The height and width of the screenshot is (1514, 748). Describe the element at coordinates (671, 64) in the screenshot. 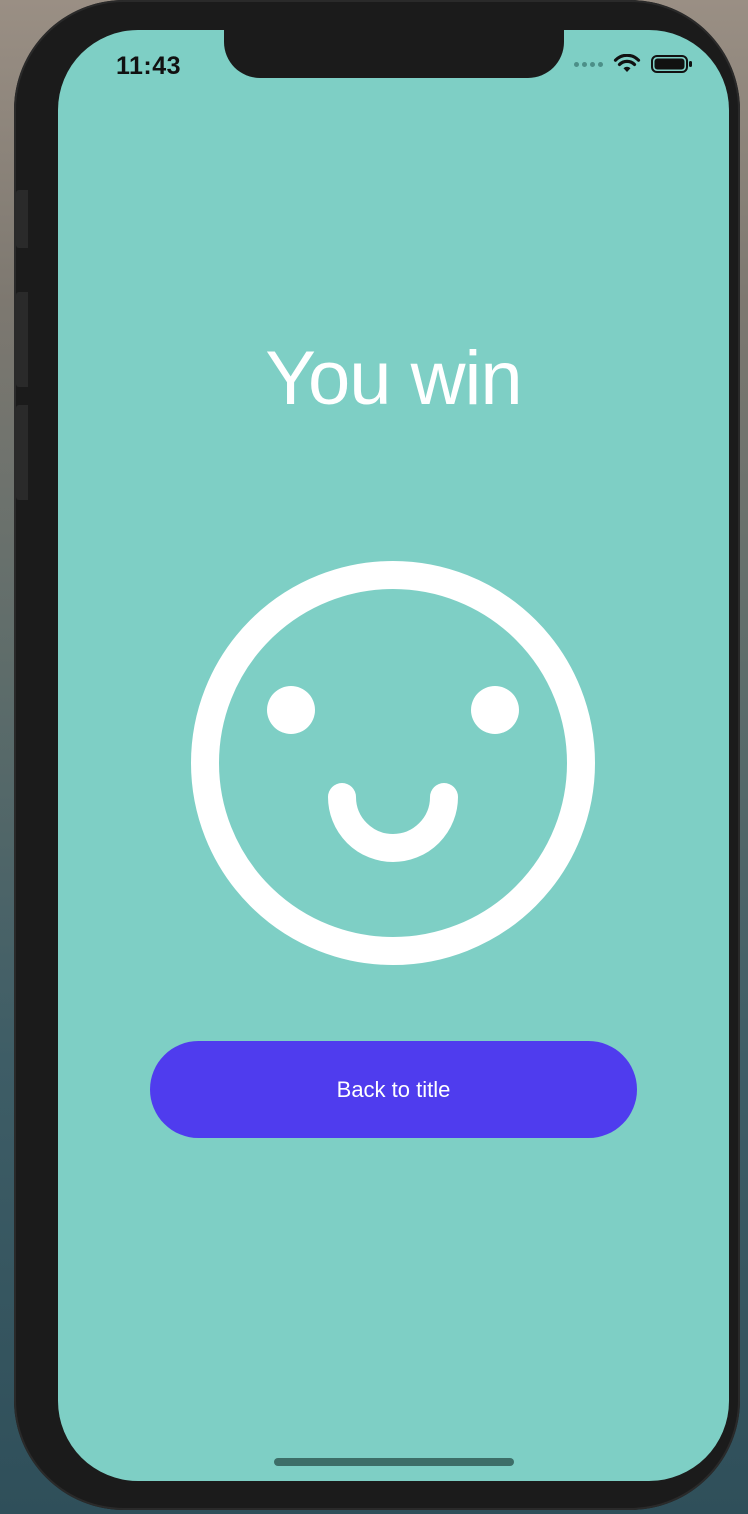

I see `battery-icon` at that location.